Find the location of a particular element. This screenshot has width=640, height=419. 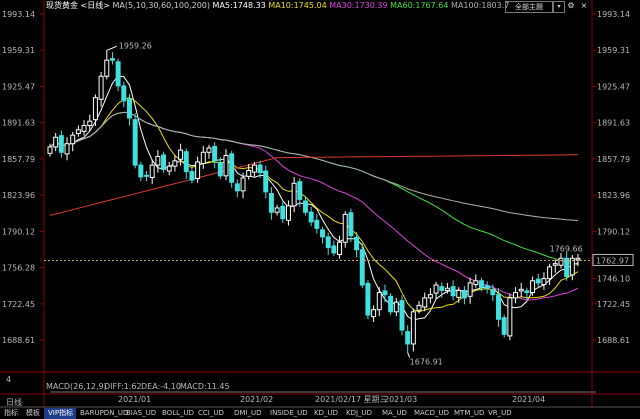

indicator-tab-ma-ud: MA_UD is located at coordinates (394, 413).